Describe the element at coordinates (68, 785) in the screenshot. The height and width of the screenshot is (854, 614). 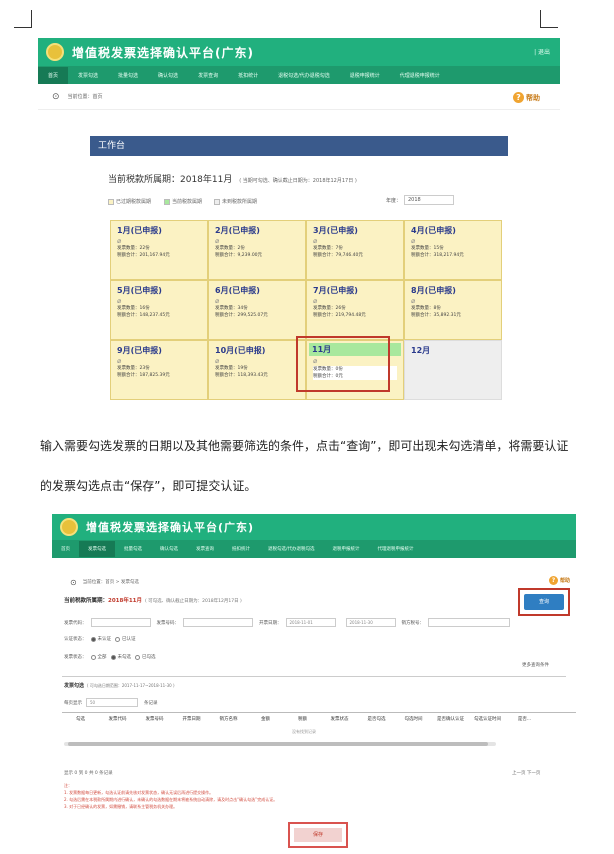
I see `note-heading: 注：` at that location.